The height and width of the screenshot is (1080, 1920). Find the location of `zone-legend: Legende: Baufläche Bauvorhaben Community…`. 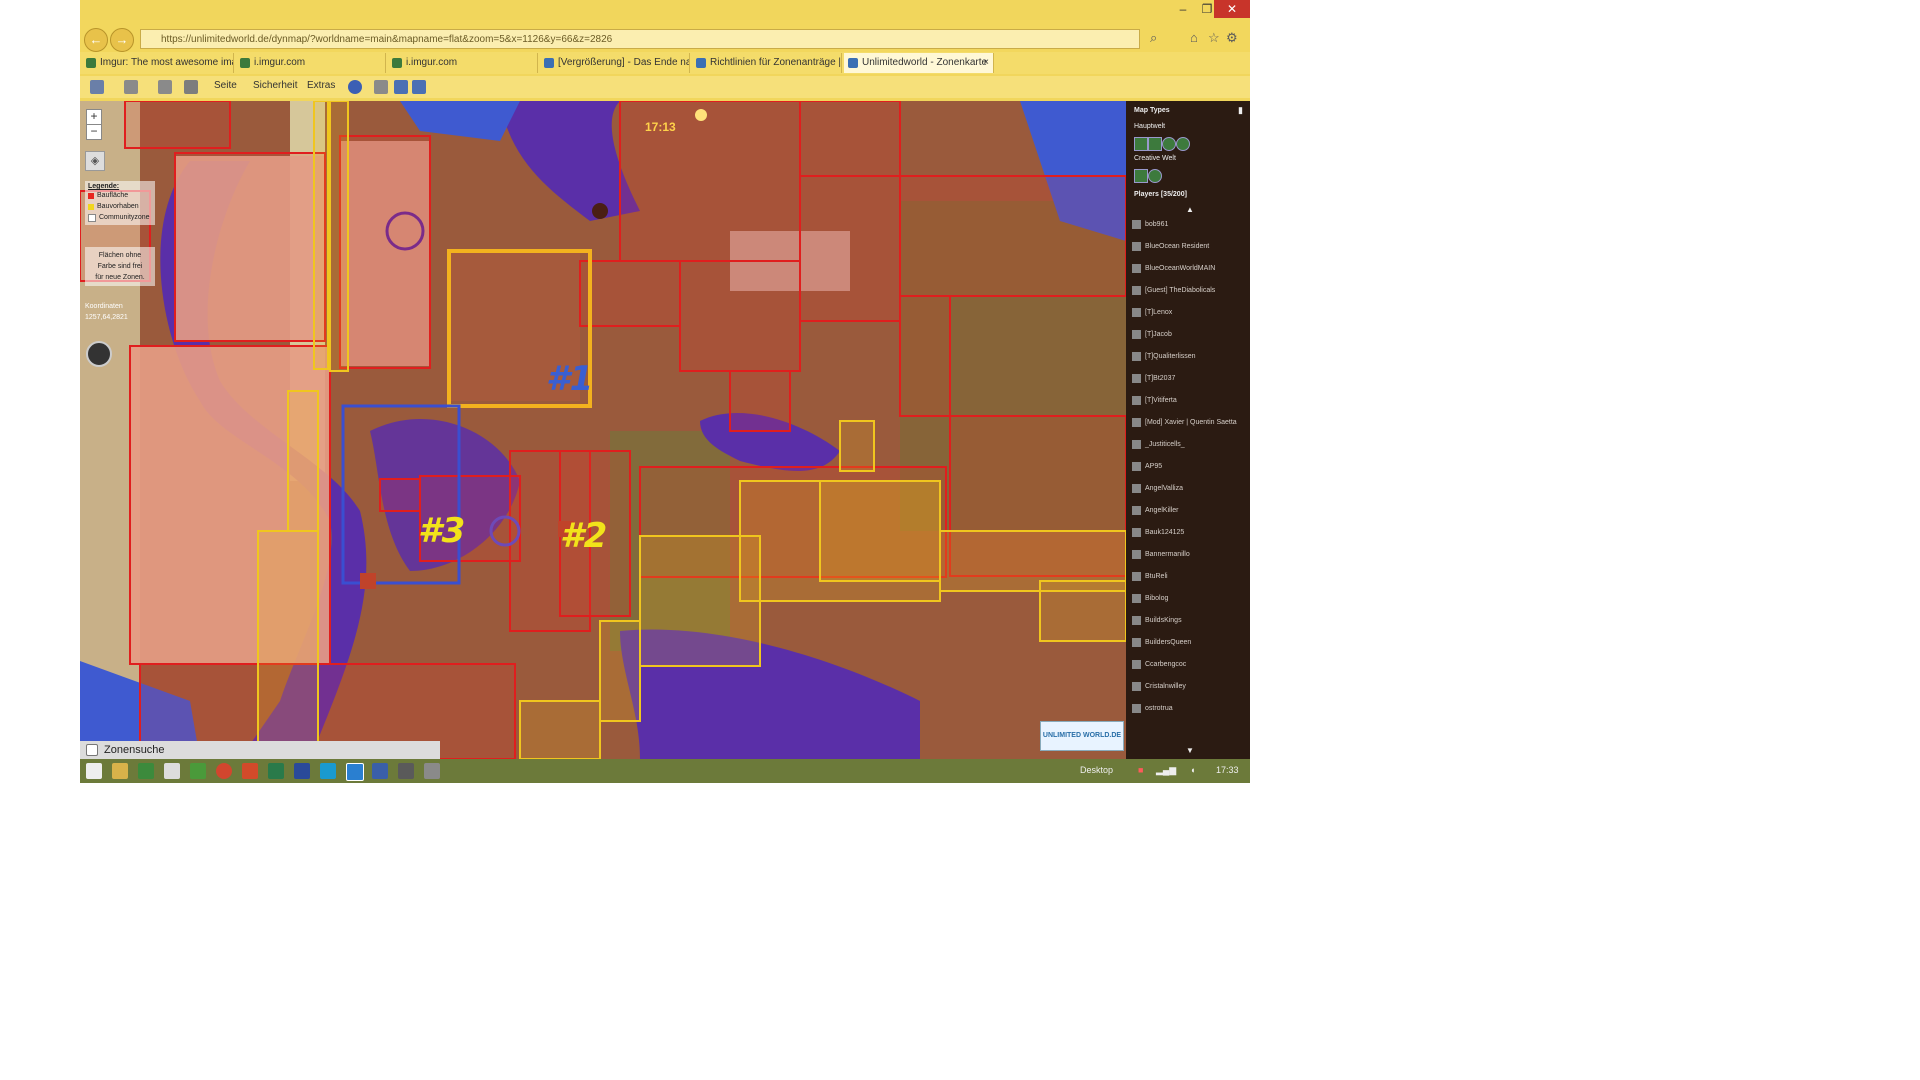

zone-legend: Legende: Baufläche Bauvorhaben Community… is located at coordinates (120, 203).